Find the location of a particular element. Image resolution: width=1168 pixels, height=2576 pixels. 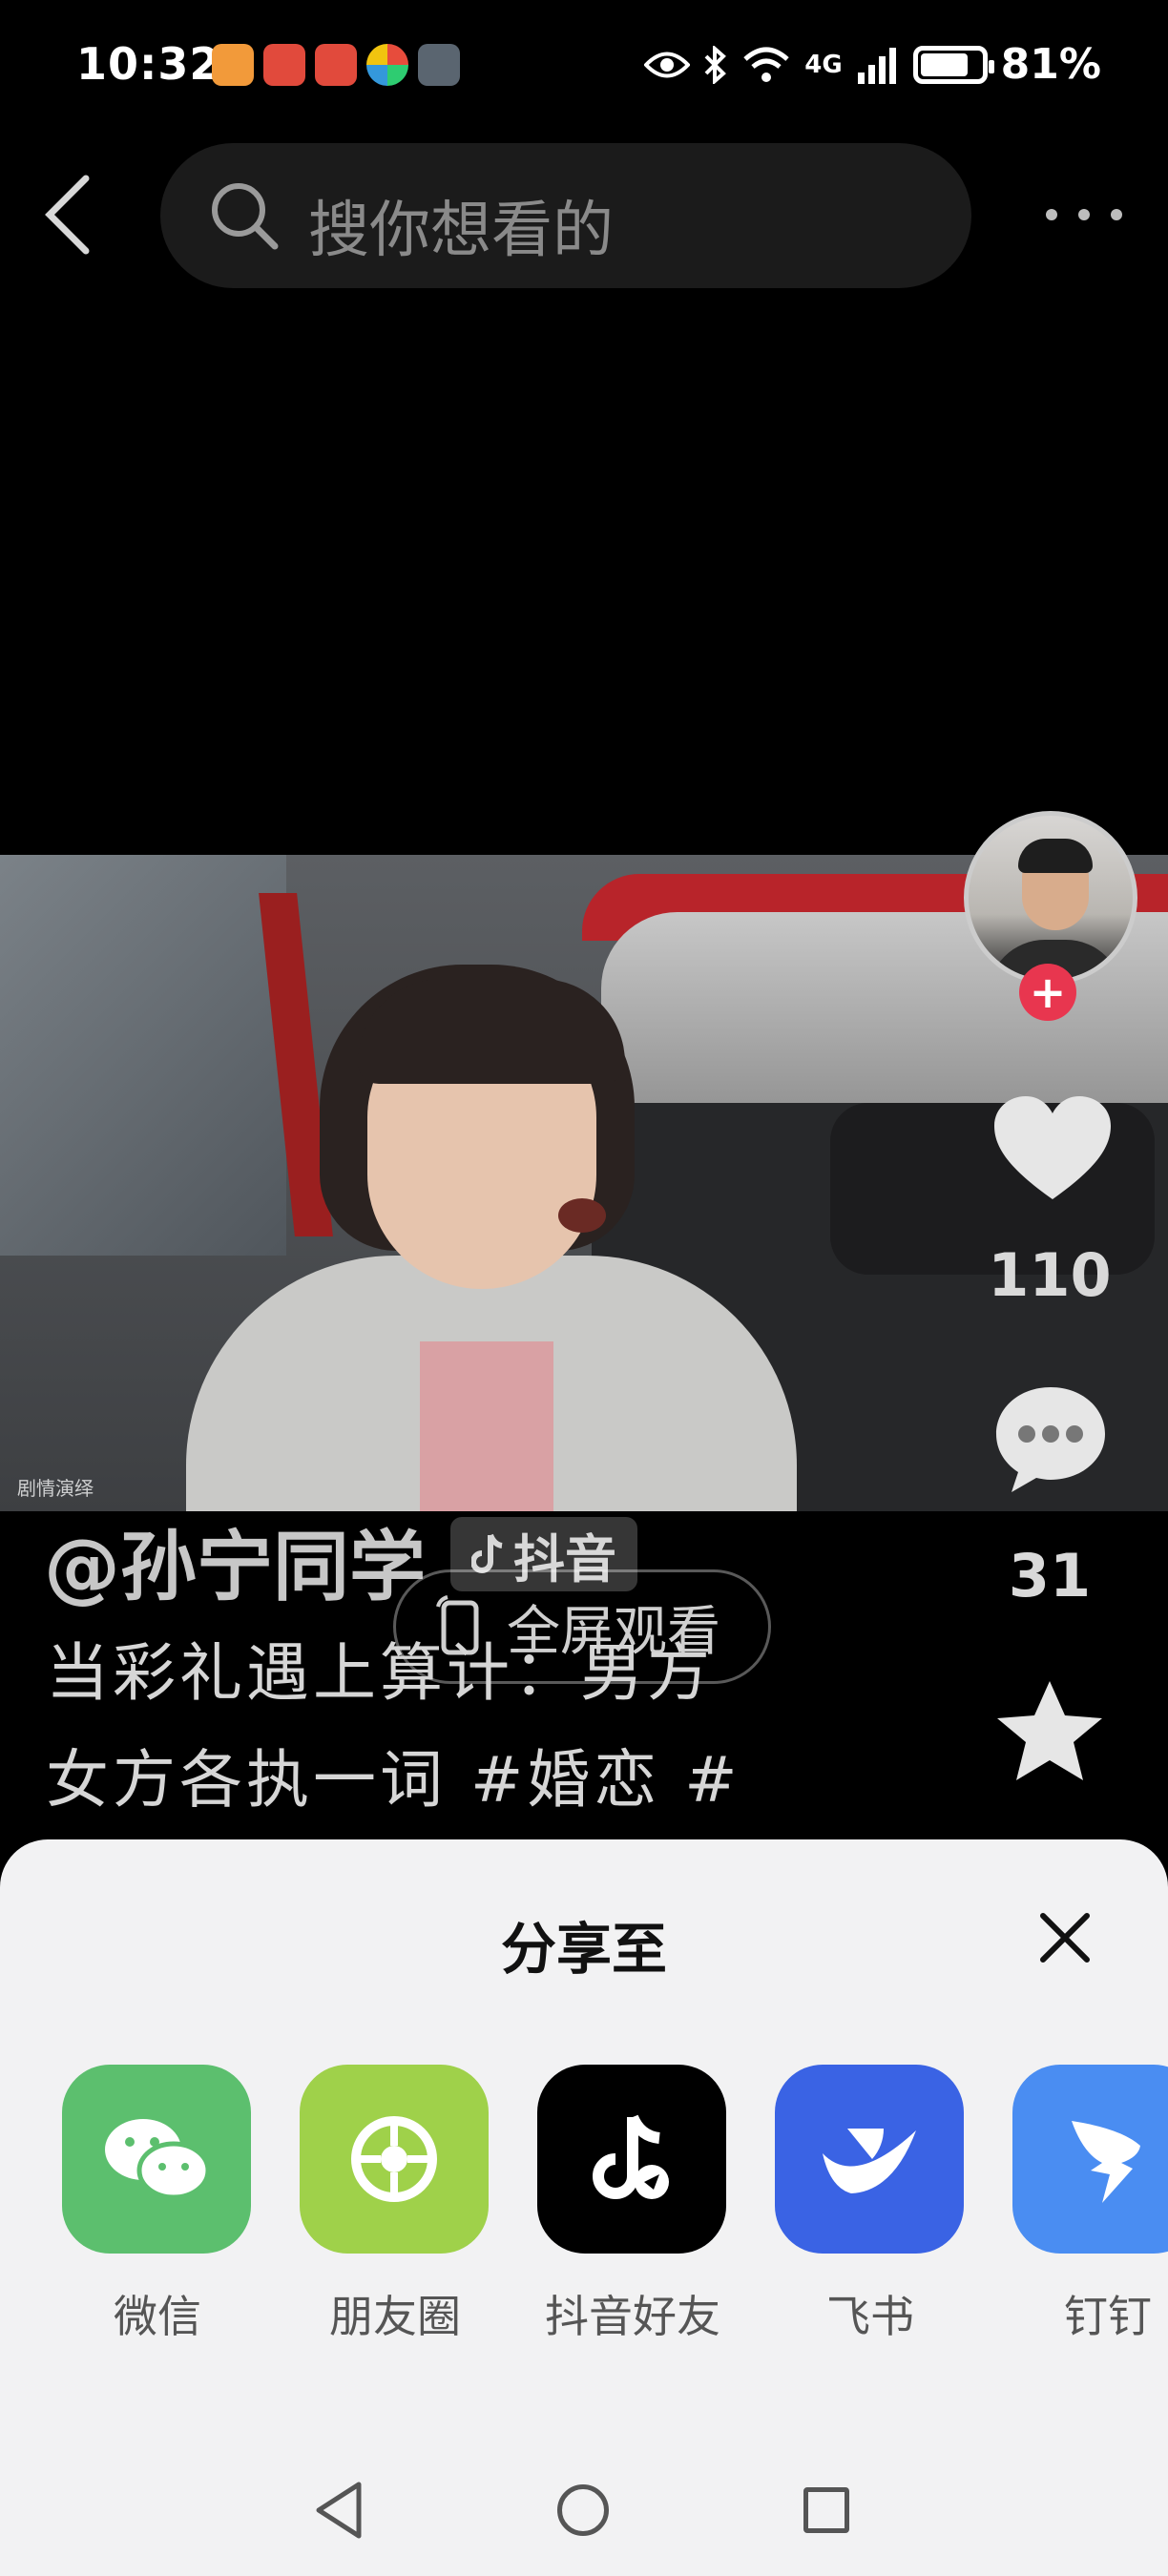

nav-recents-icon is located at coordinates (826, 2510).